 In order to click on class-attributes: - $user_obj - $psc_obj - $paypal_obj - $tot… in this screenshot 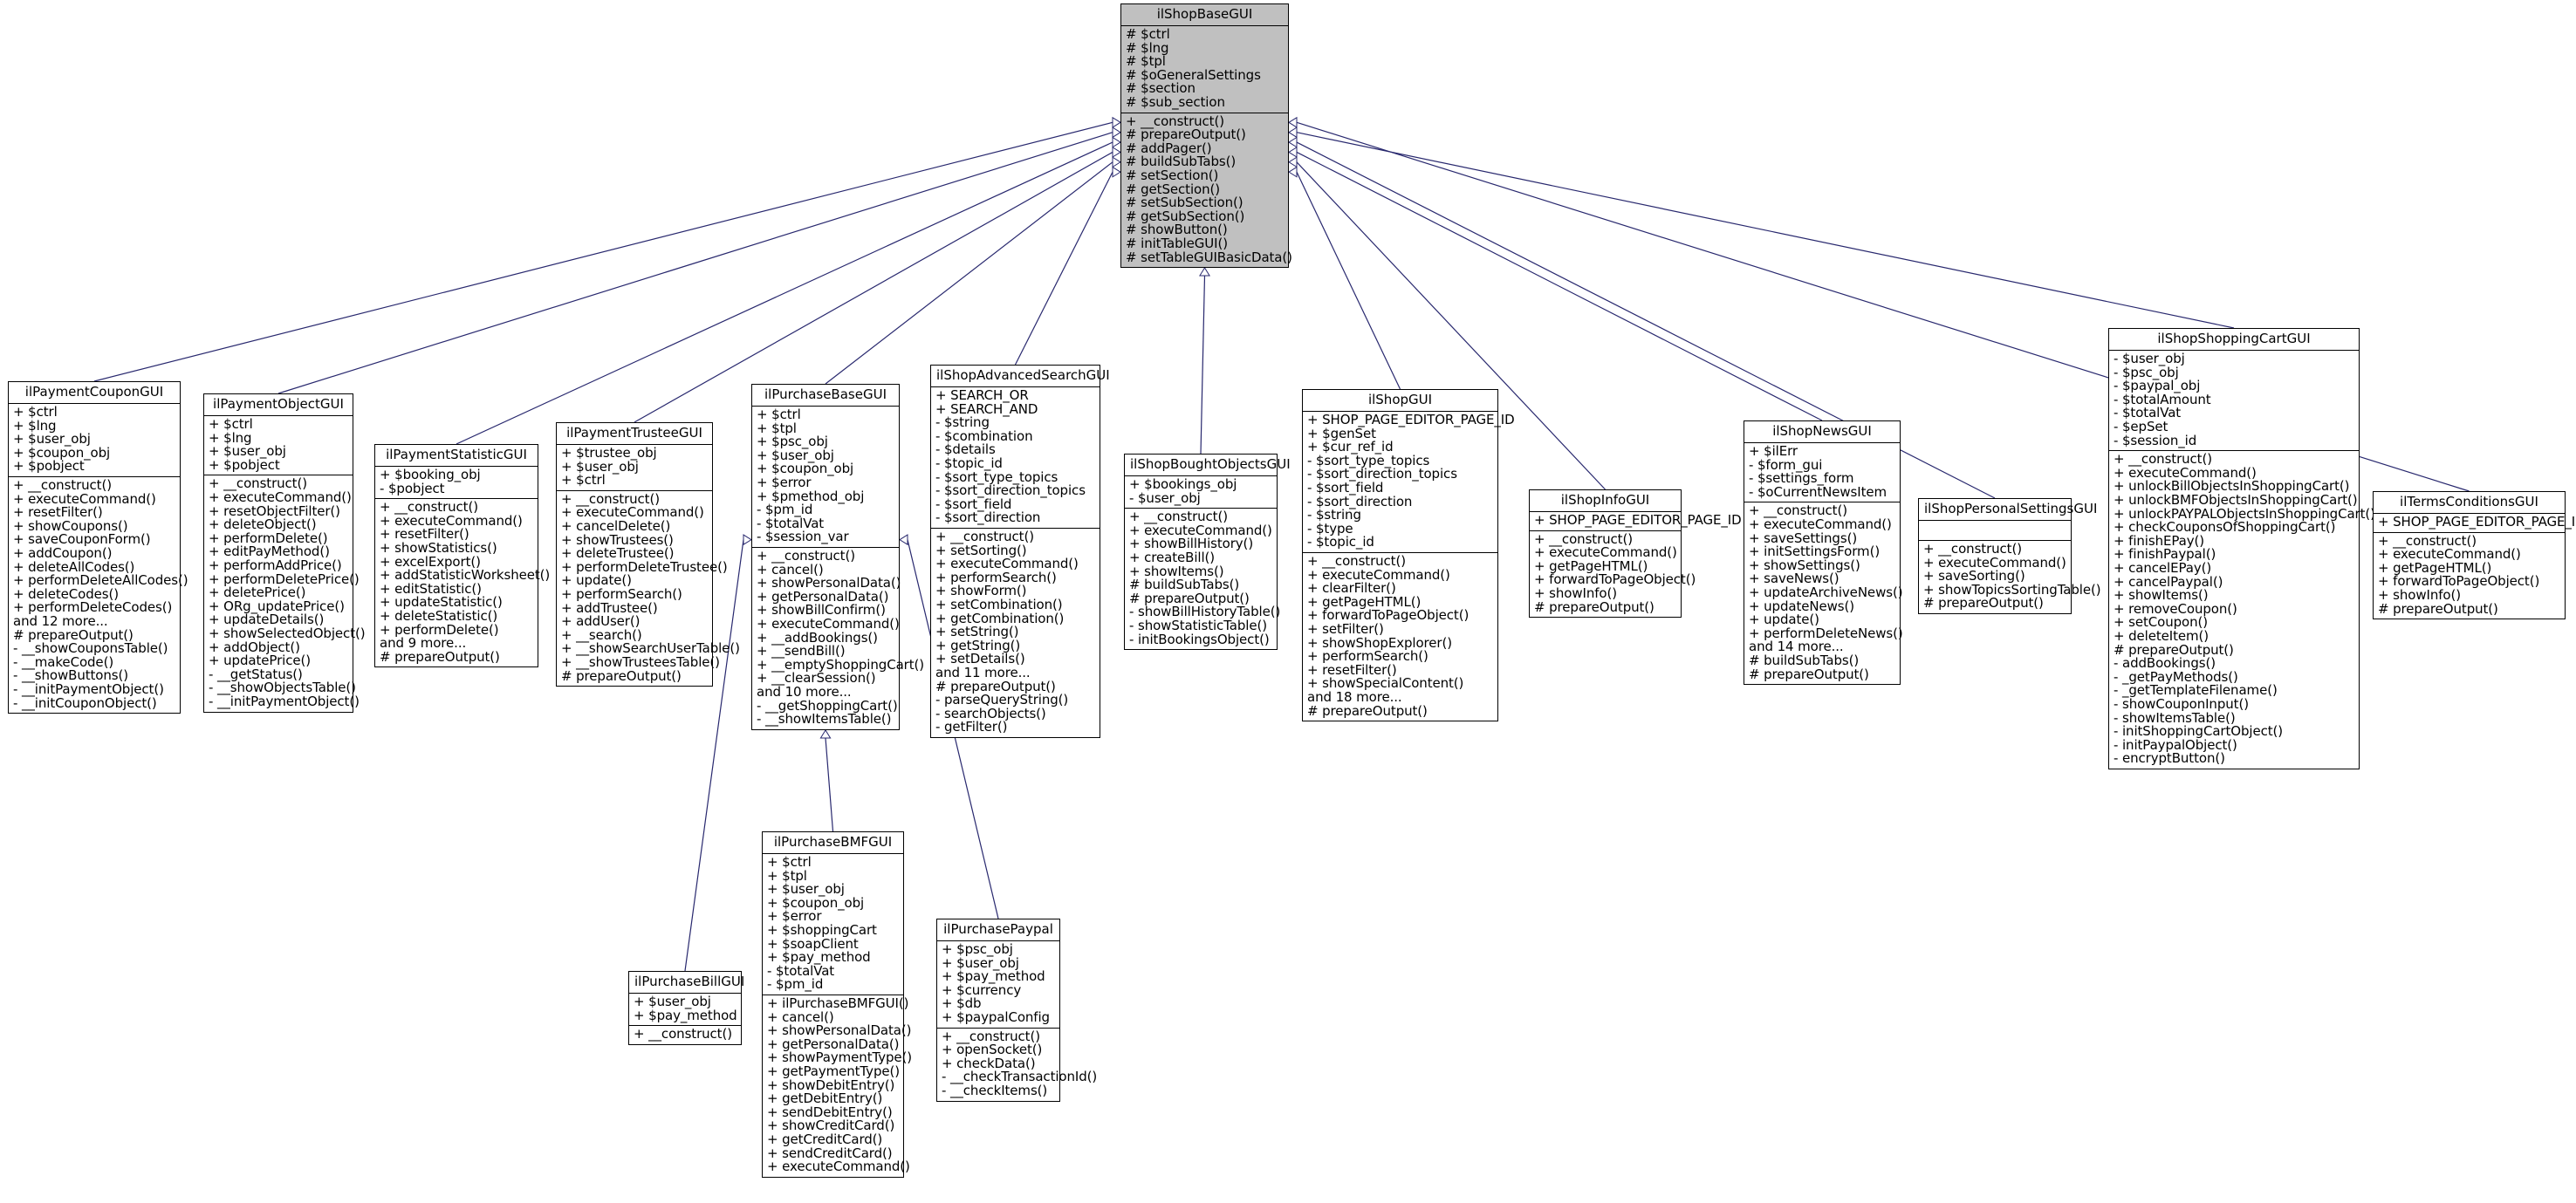, I will do `click(2234, 401)`.